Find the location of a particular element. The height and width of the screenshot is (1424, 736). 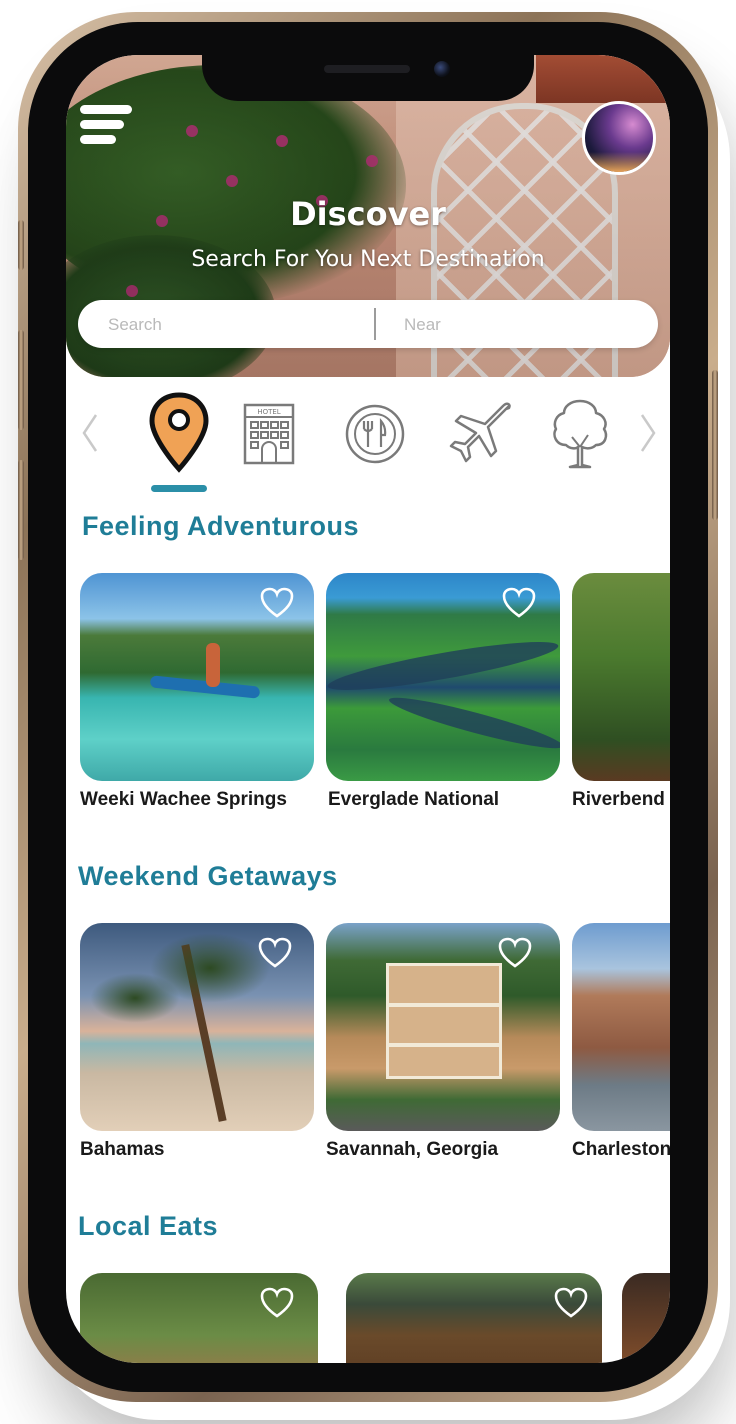

search-divider is located at coordinates (375, 324).